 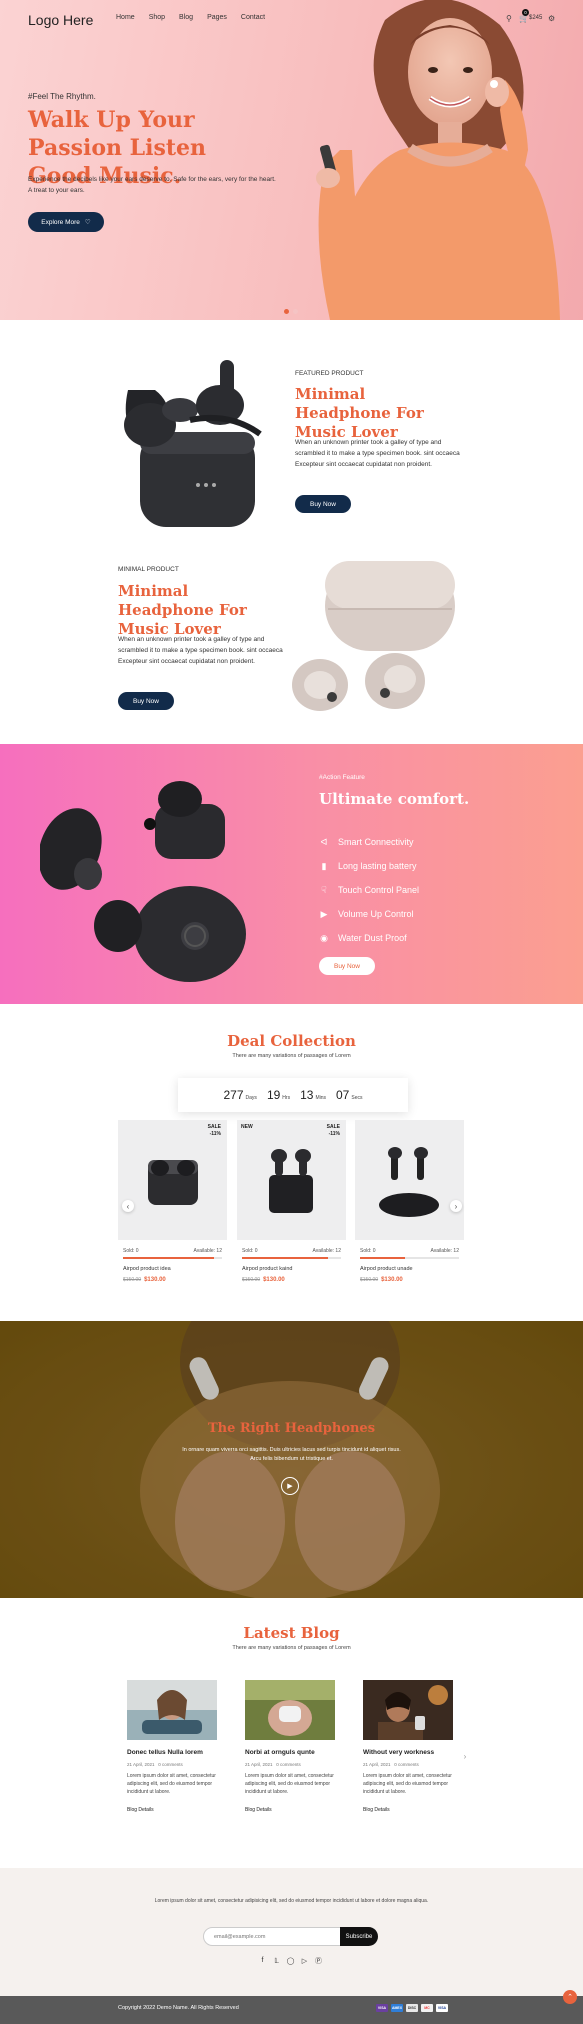 I want to click on newsletter-email-input, so click(x=272, y=1936).